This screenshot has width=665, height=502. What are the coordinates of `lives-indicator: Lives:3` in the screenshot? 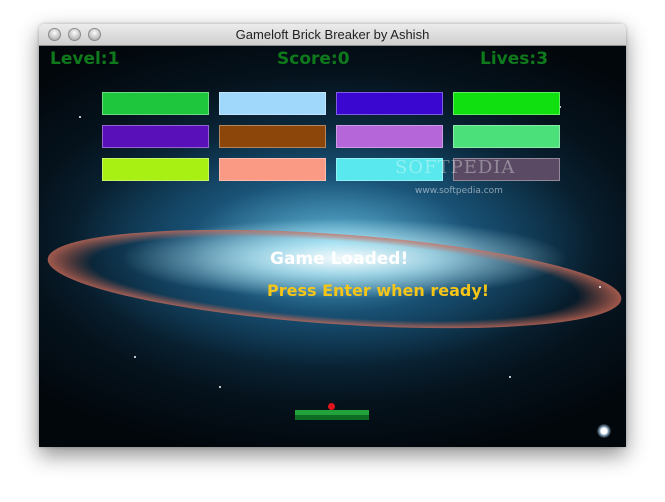 It's located at (514, 59).